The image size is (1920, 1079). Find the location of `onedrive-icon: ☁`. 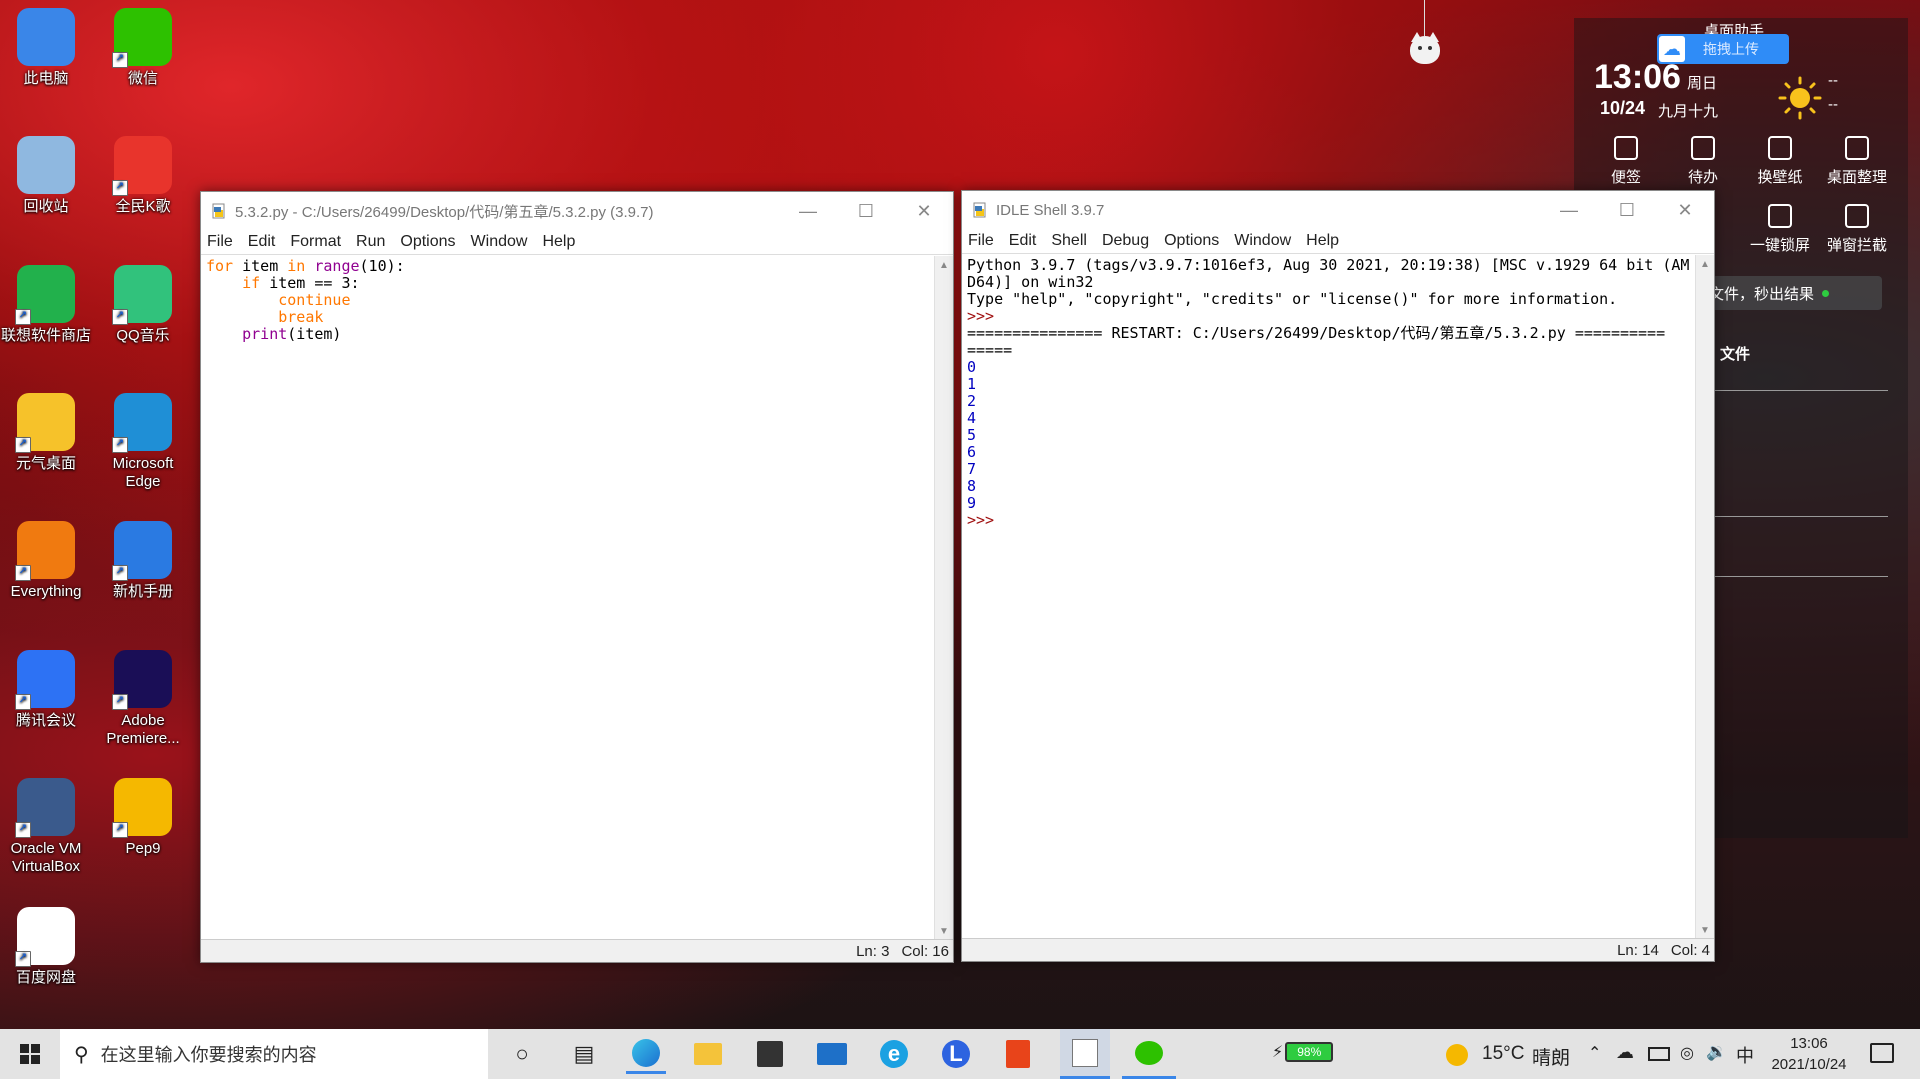

onedrive-icon: ☁ is located at coordinates (1625, 1052).